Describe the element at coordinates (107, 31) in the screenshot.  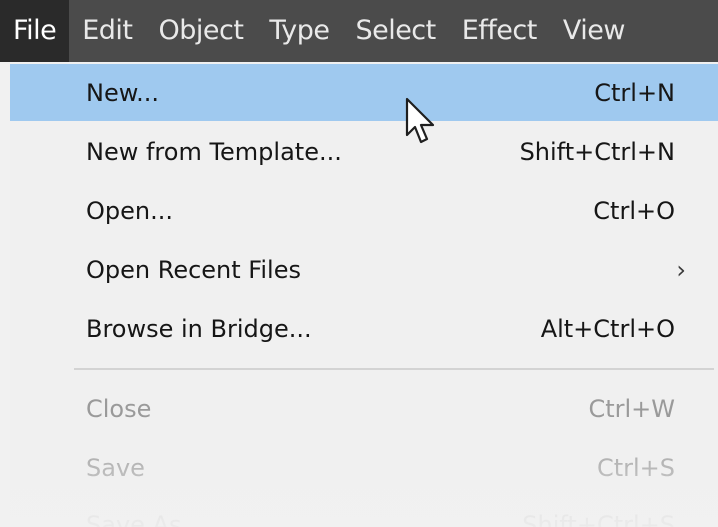
I see `menu-edit: Edit` at that location.